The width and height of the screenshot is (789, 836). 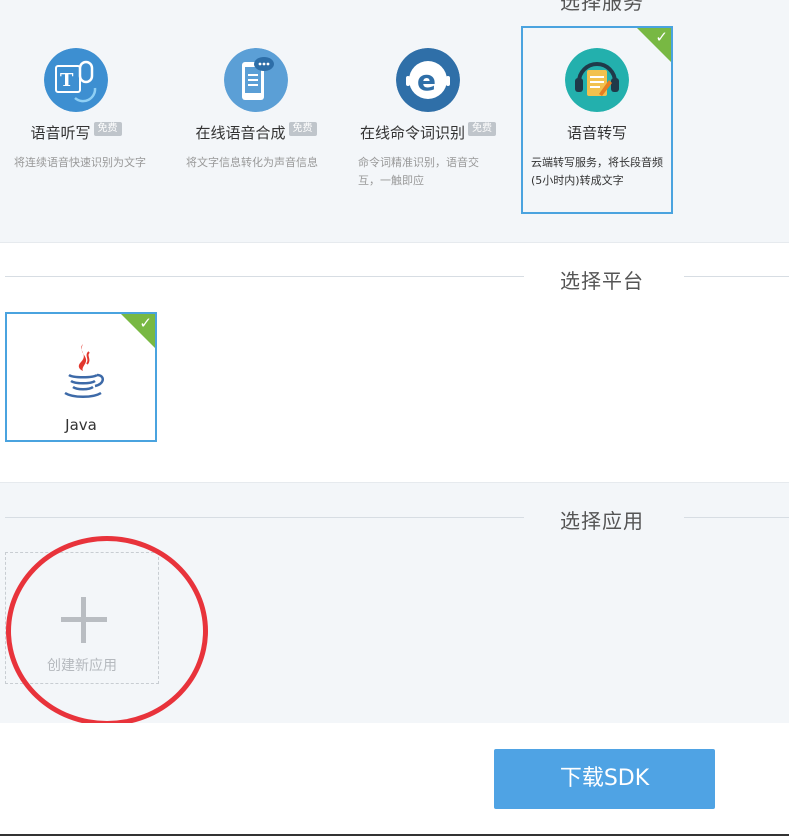 I want to click on tts-phone-icon, so click(x=256, y=80).